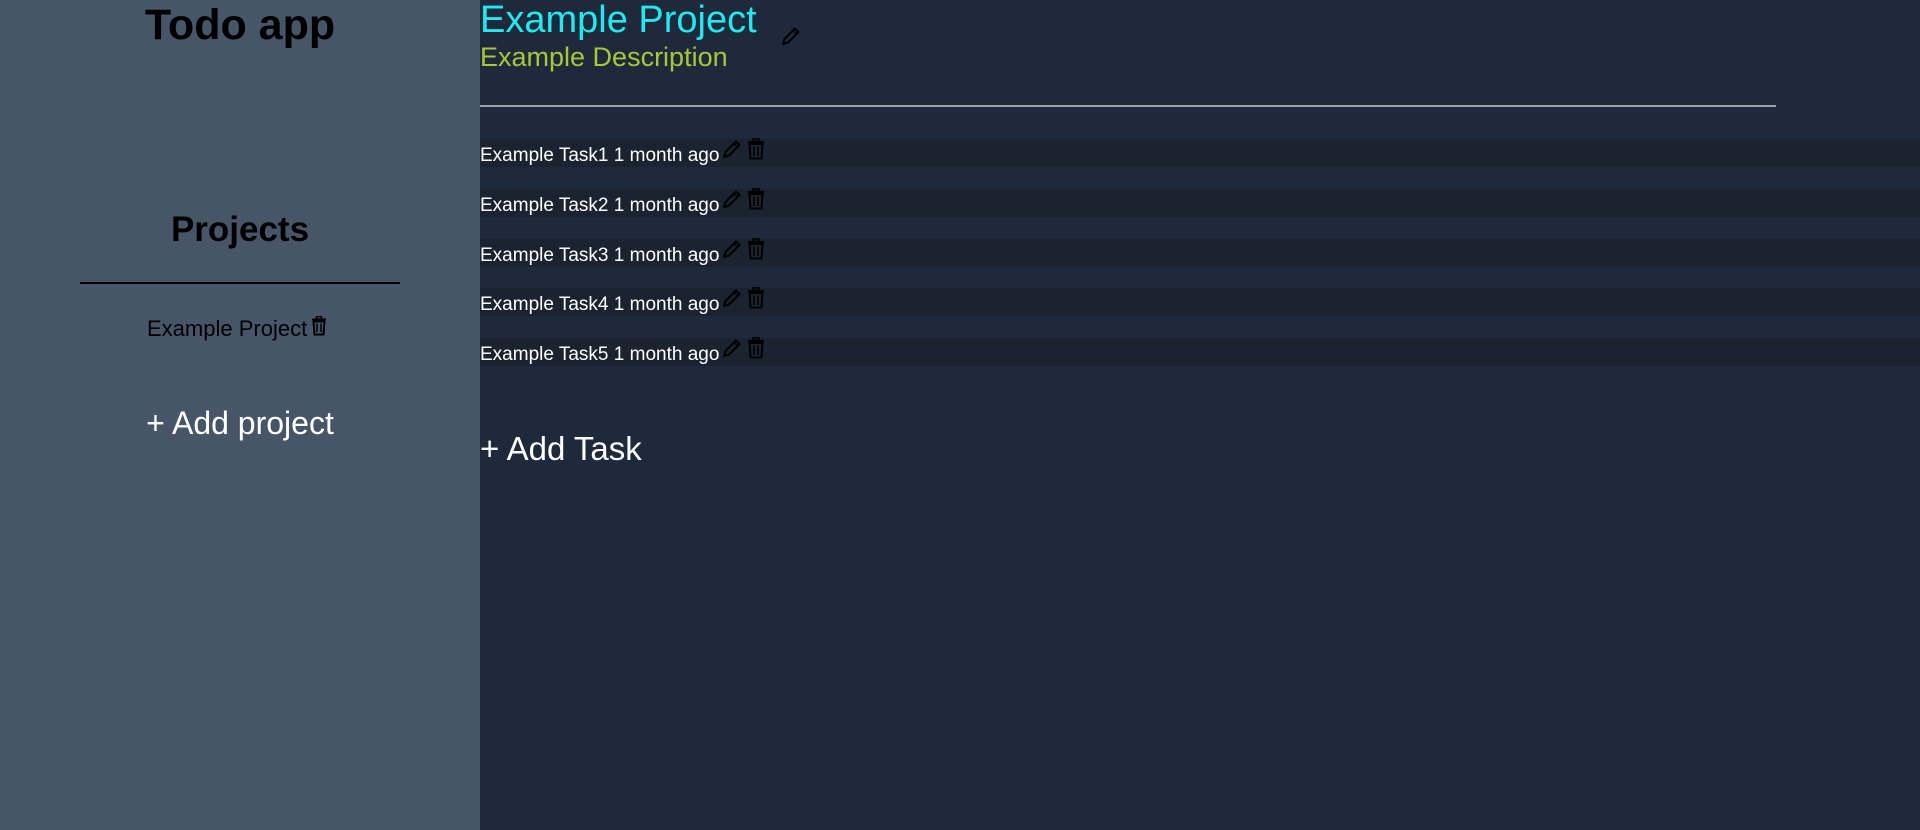 The width and height of the screenshot is (1920, 830). I want to click on task-title: Example Task1 1 month ago, so click(600, 155).